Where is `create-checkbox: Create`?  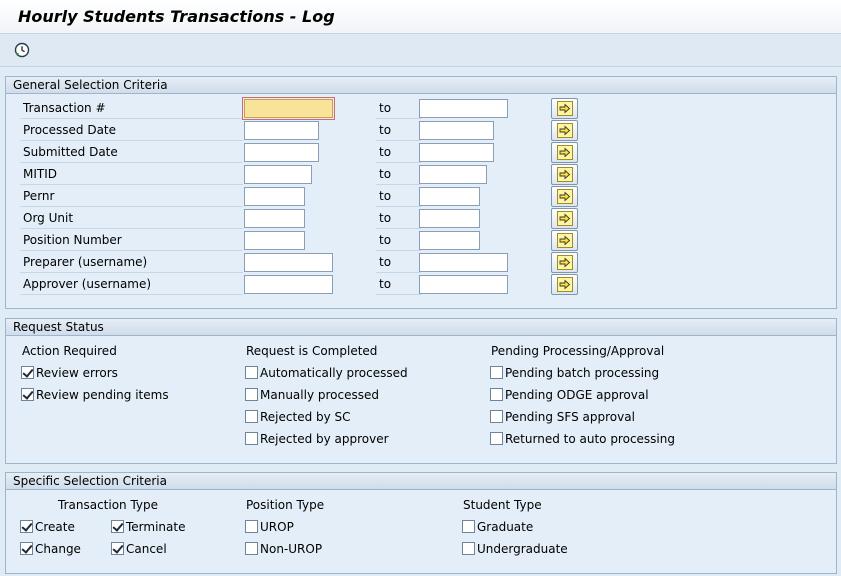 create-checkbox: Create is located at coordinates (47, 528).